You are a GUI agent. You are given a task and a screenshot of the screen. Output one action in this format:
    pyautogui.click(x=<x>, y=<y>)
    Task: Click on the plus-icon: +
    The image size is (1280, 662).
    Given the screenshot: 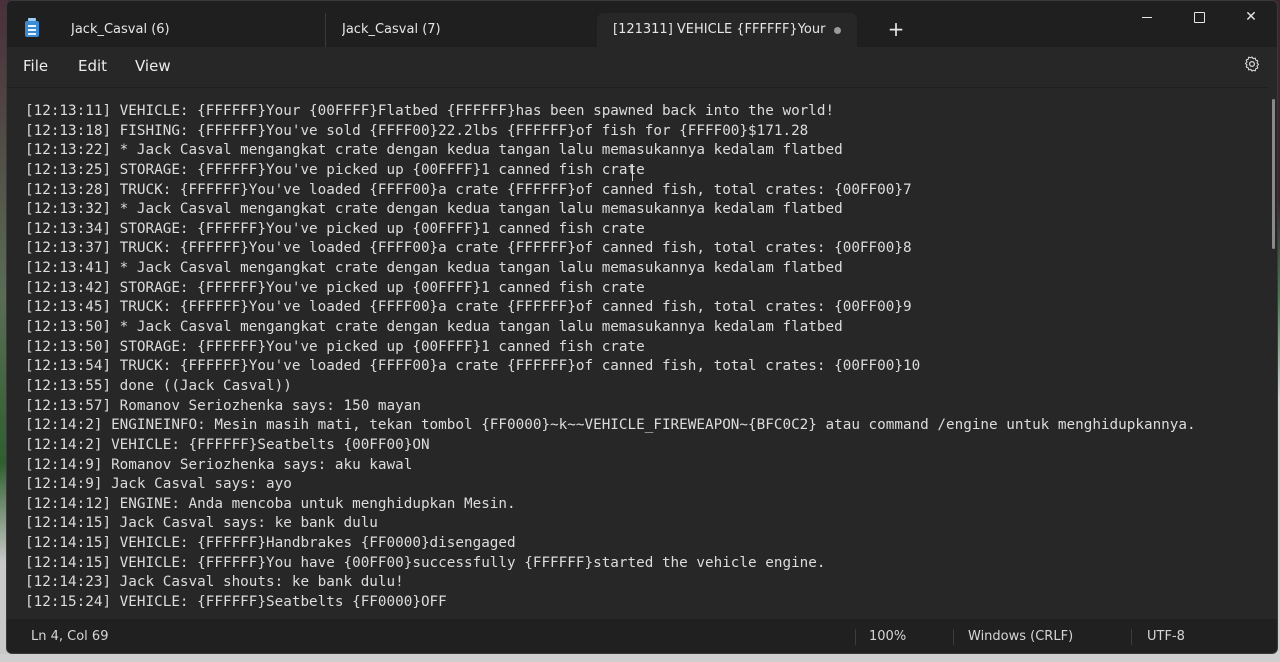 What is the action you would take?
    pyautogui.click(x=896, y=29)
    